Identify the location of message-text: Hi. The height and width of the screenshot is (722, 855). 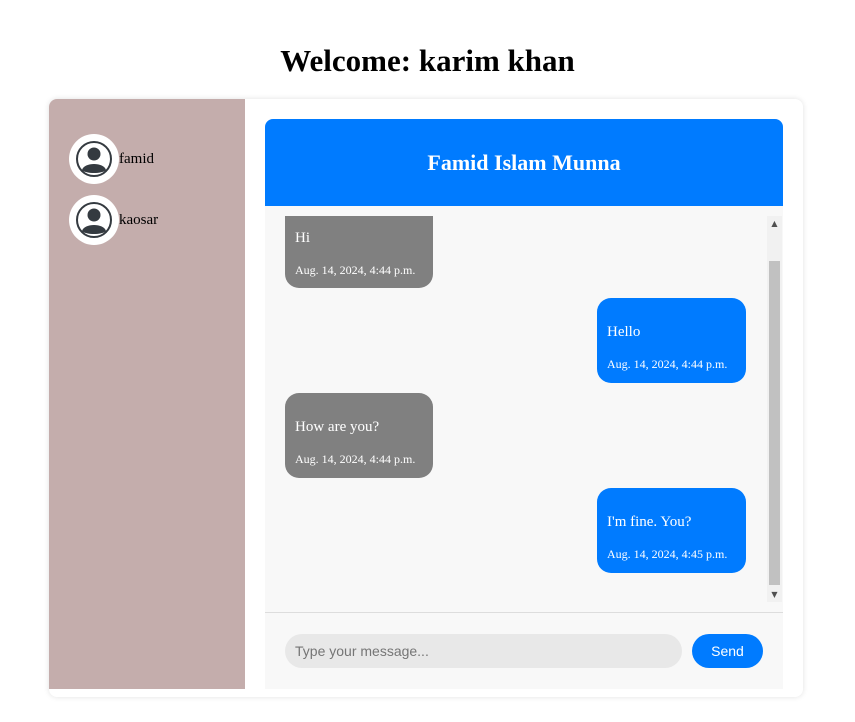
(302, 238).